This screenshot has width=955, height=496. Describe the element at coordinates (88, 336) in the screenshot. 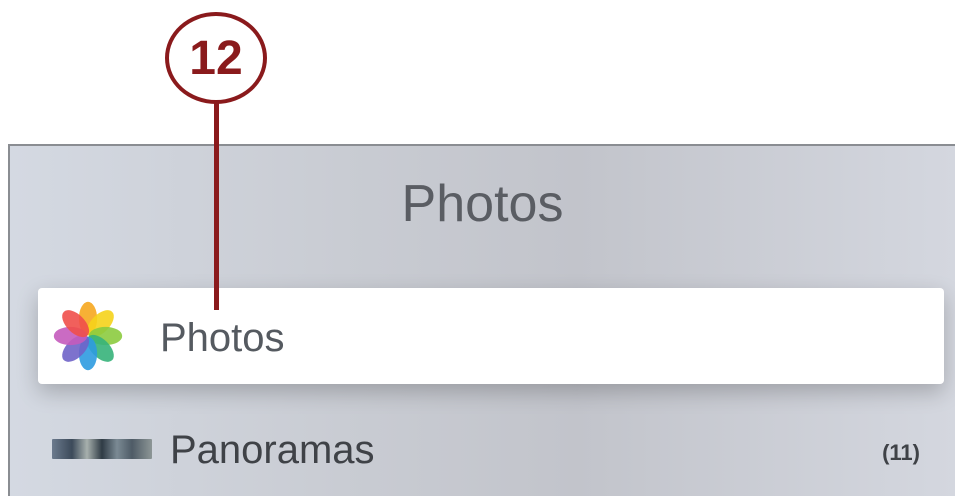

I see `photos-app-icon` at that location.